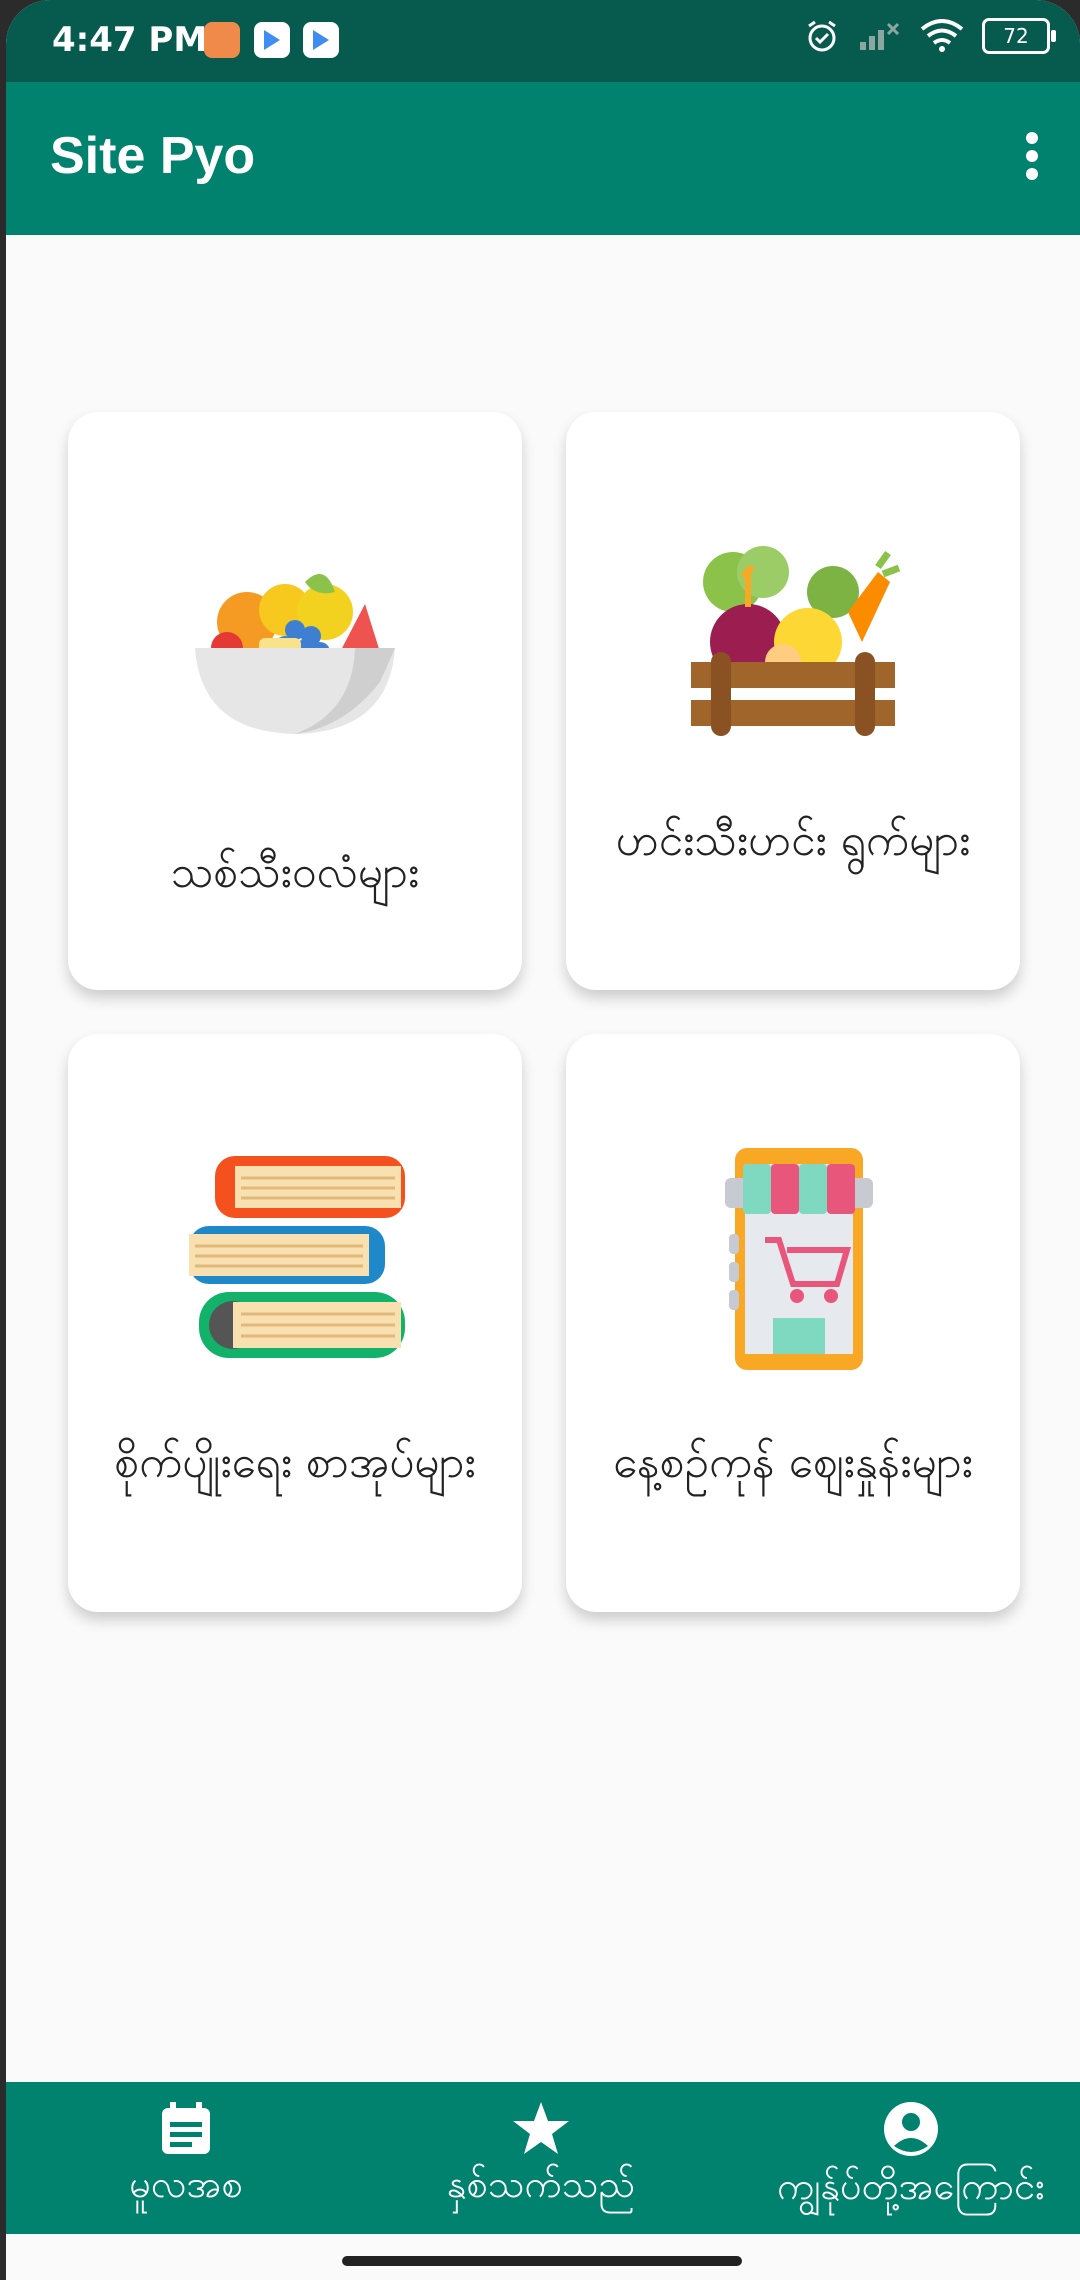  Describe the element at coordinates (541, 2128) in the screenshot. I see `star-icon` at that location.